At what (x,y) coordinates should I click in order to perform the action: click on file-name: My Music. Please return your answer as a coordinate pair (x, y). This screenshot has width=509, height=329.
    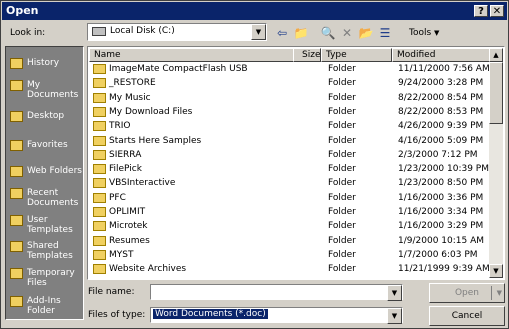
    Looking at the image, I should click on (130, 97).